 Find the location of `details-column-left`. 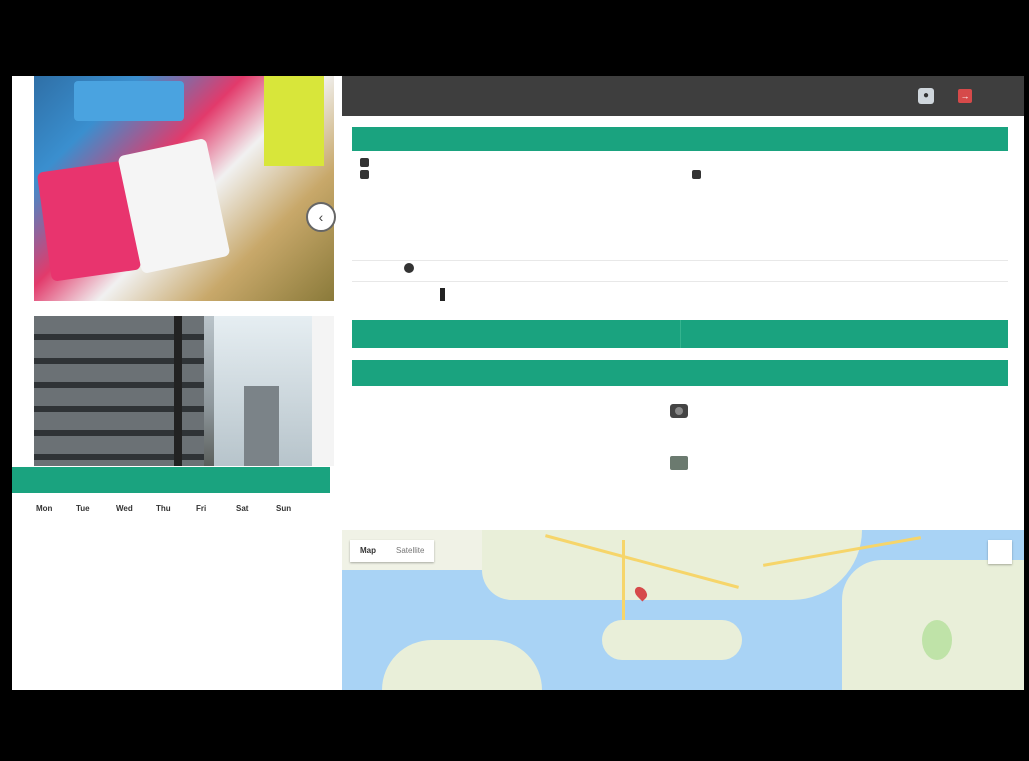

details-column-left is located at coordinates (523, 169).